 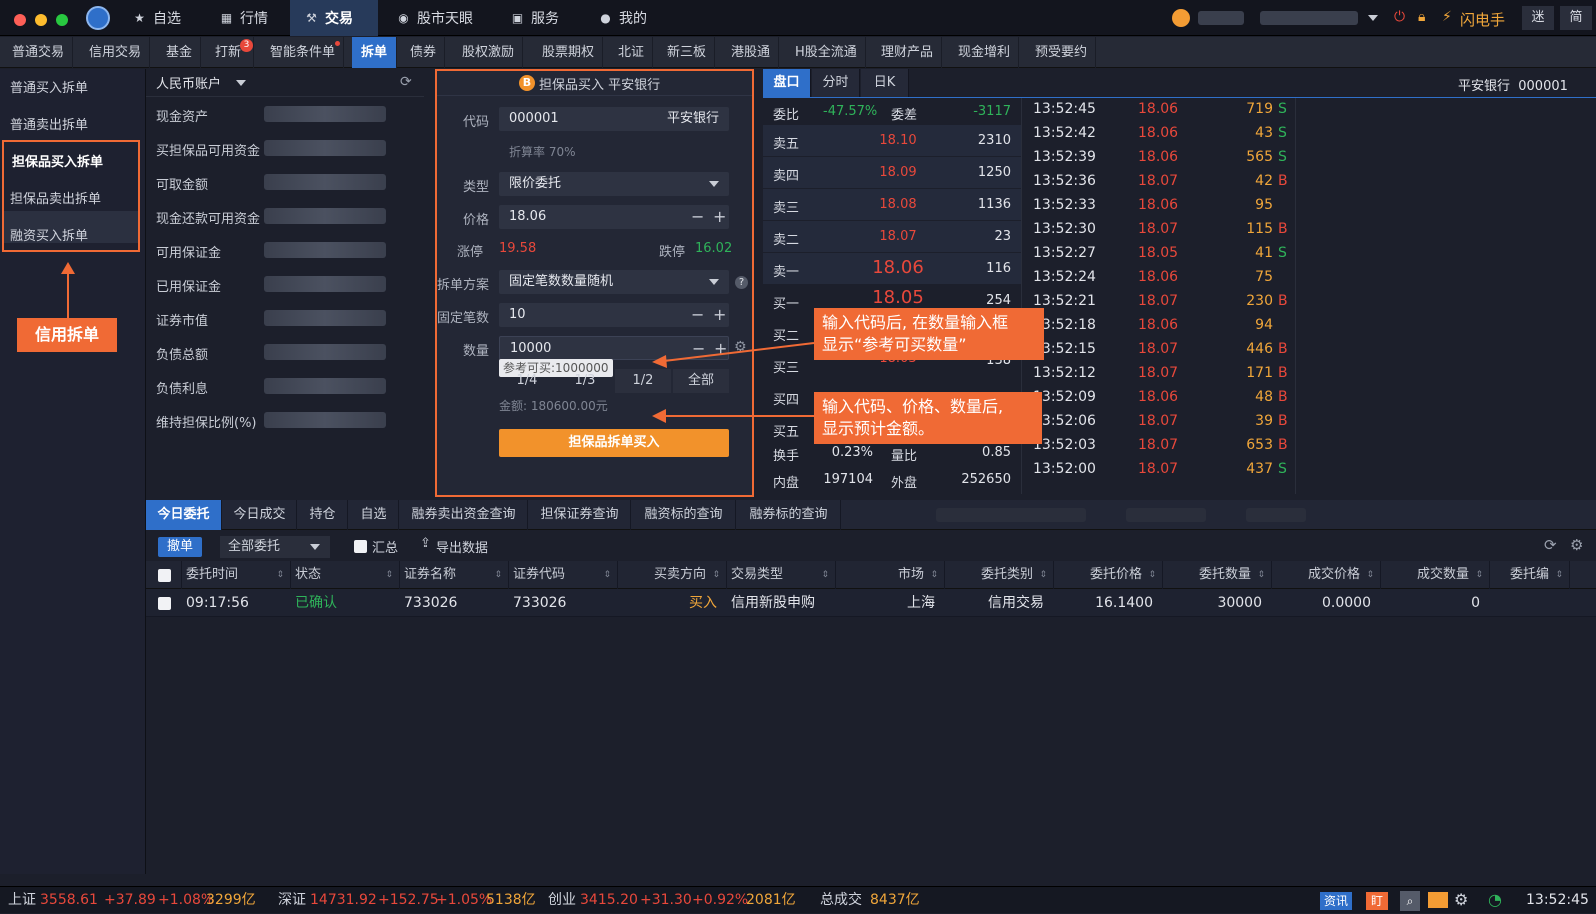 What do you see at coordinates (49, 123) in the screenshot?
I see `menu-putong-maichu: 普通卖出拆单` at bounding box center [49, 123].